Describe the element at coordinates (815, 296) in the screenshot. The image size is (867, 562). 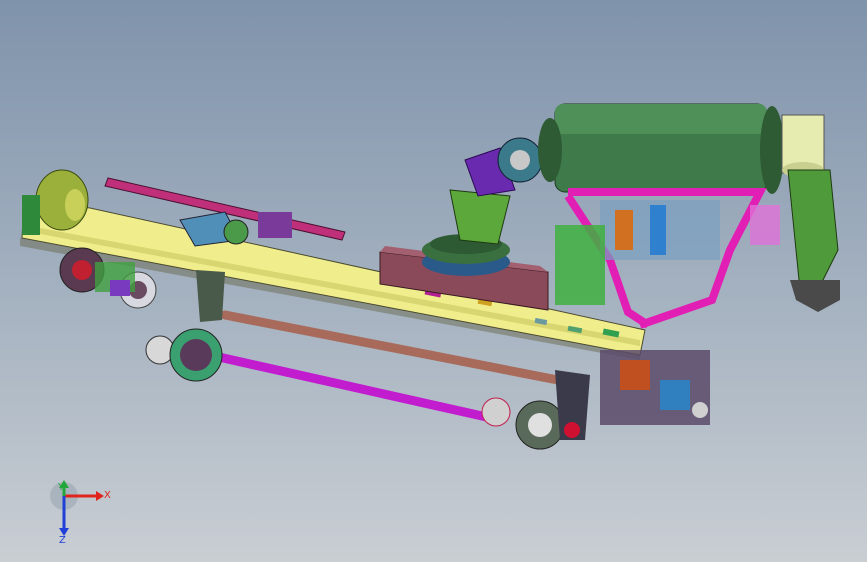
I see `right-gripper` at that location.